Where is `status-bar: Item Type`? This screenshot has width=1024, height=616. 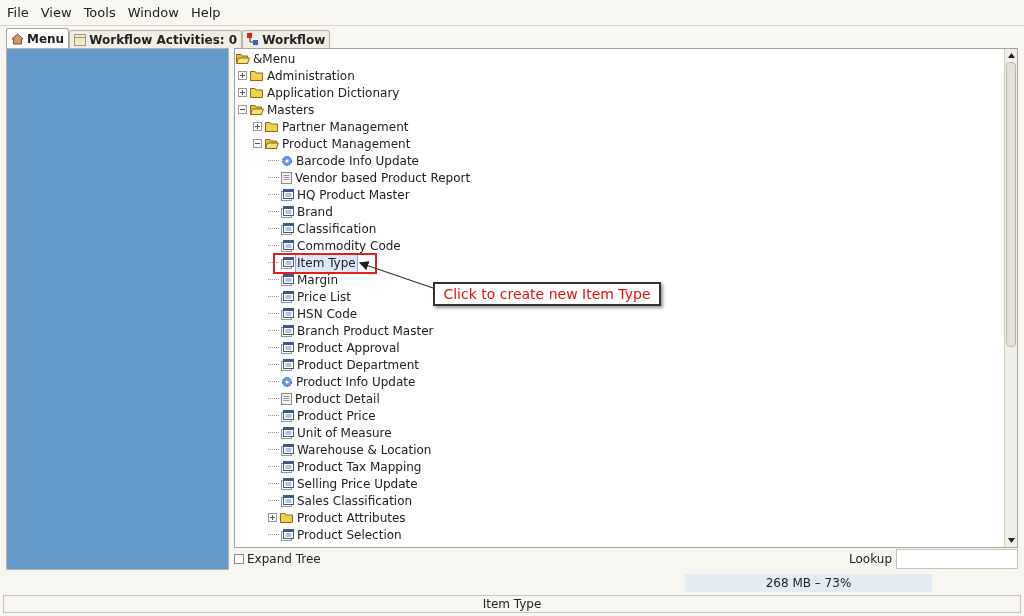 status-bar: Item Type is located at coordinates (512, 604).